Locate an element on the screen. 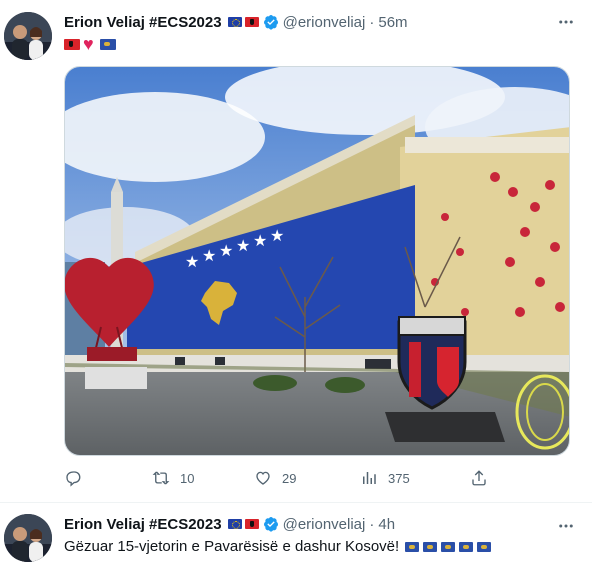  red-heart-icon: ♥ is located at coordinates (88, 44).